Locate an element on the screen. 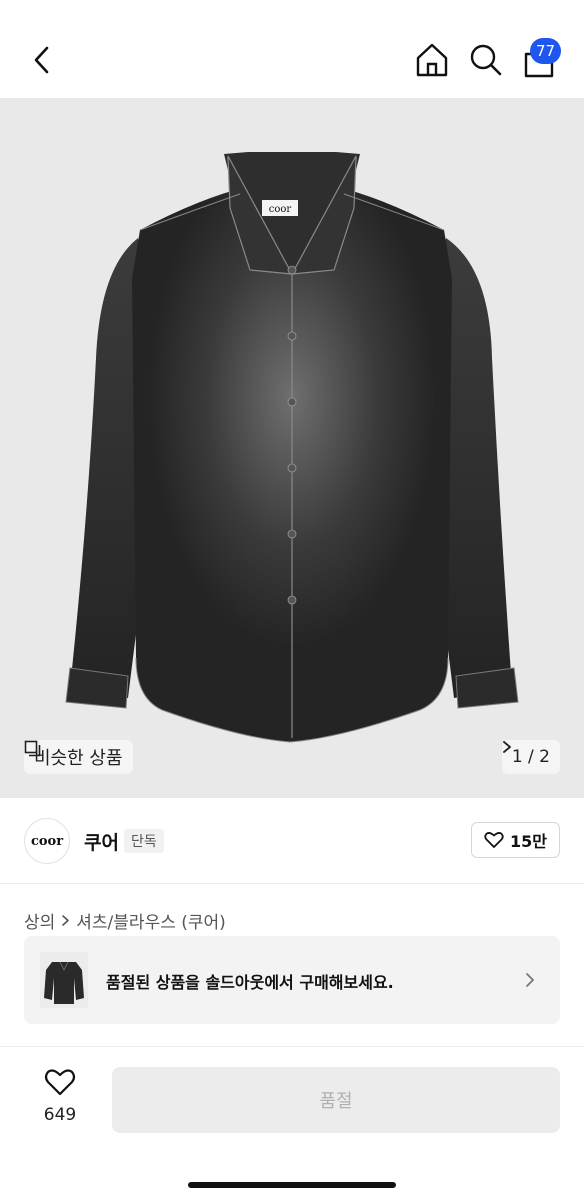 The width and height of the screenshot is (584, 1200). soldout-message: 품절된 상품을 솔드아웃에서 구매해보세요. is located at coordinates (250, 982).